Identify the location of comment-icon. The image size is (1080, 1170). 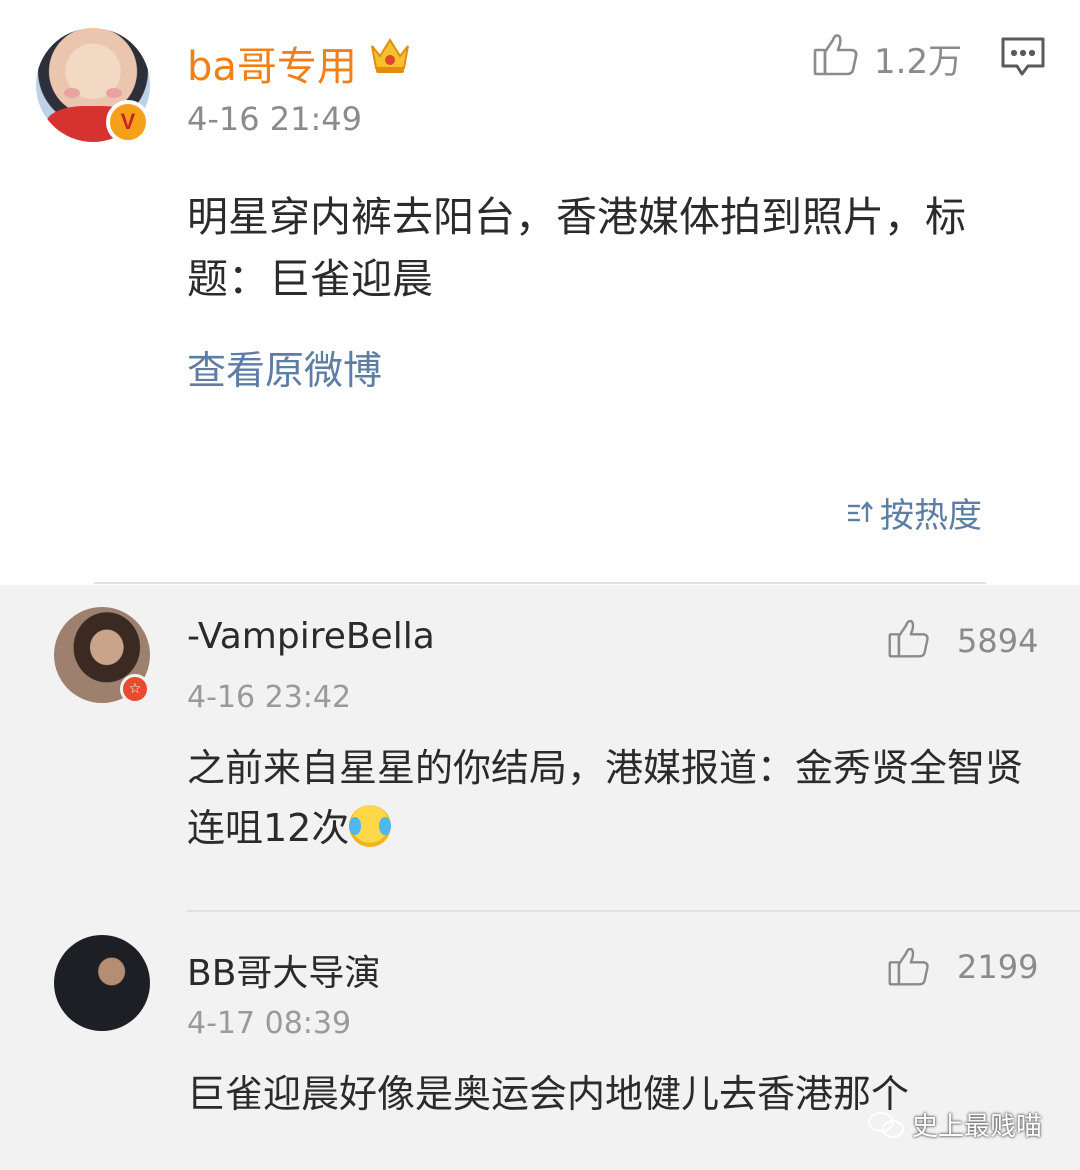
(1023, 59).